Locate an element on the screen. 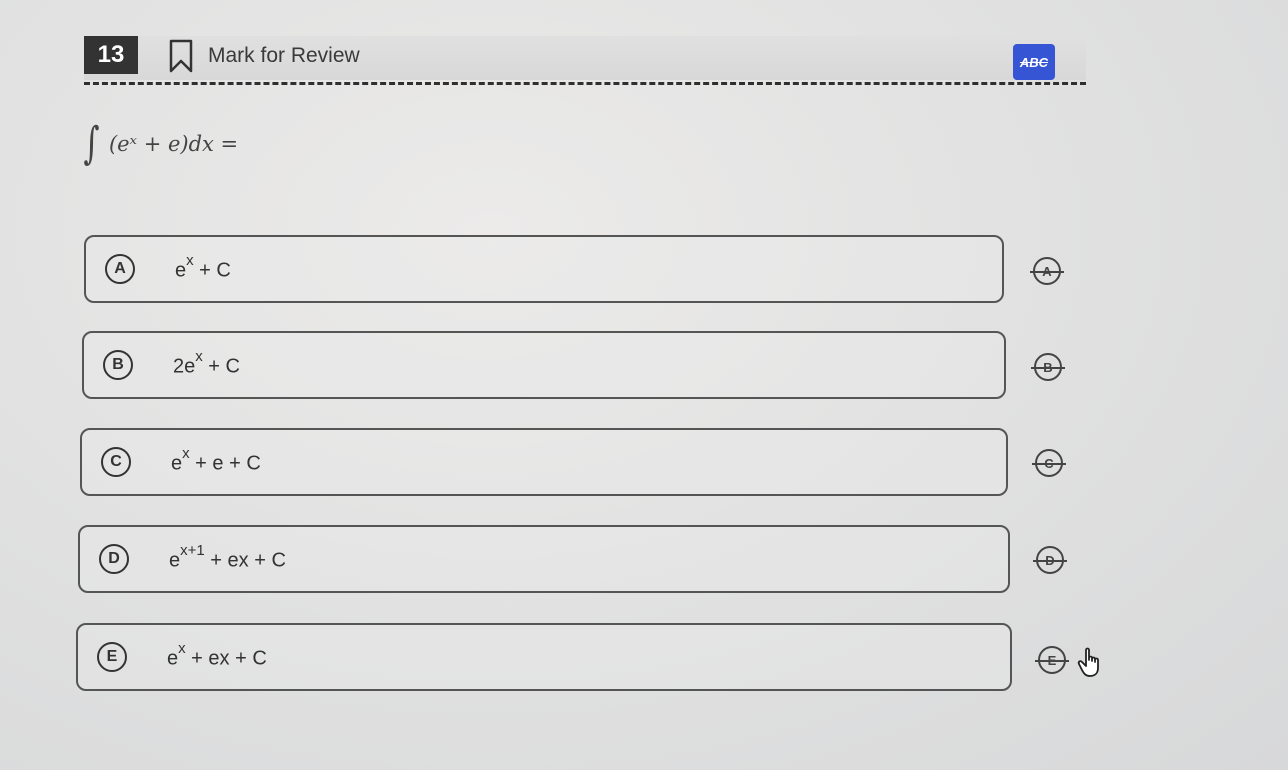 The image size is (1288, 770). mark-for-review-button: Mark for Review is located at coordinates (264, 56).